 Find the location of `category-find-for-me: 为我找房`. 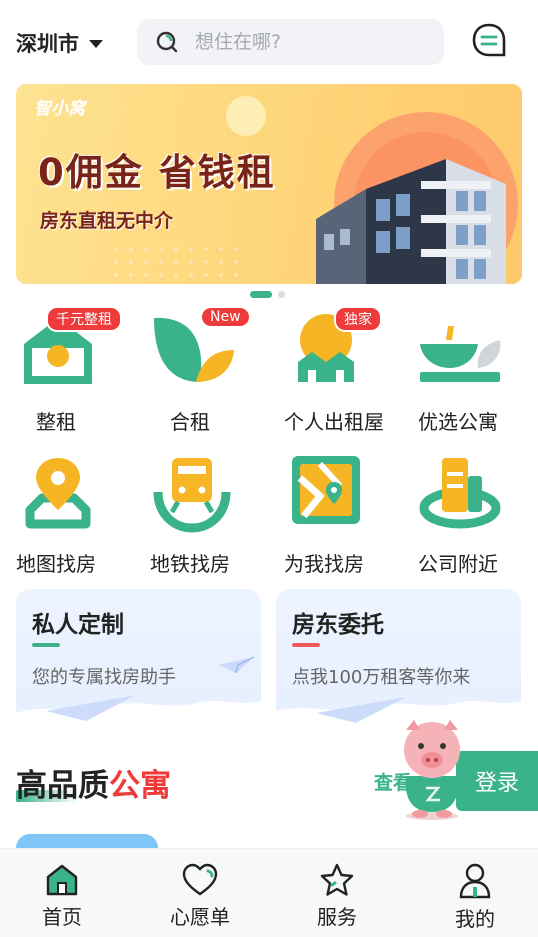

category-find-for-me: 为我找房 is located at coordinates (344, 516).